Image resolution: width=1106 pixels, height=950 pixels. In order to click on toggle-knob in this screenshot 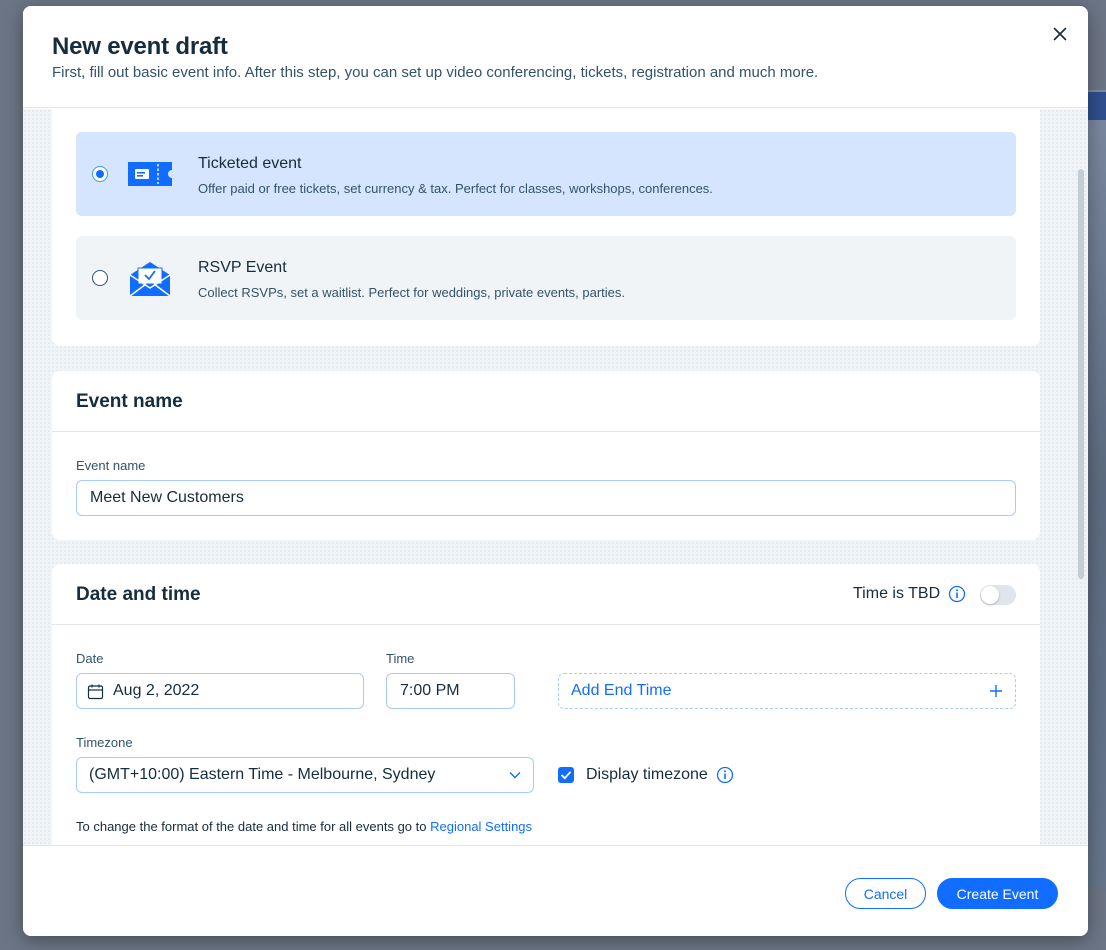, I will do `click(990, 595)`.